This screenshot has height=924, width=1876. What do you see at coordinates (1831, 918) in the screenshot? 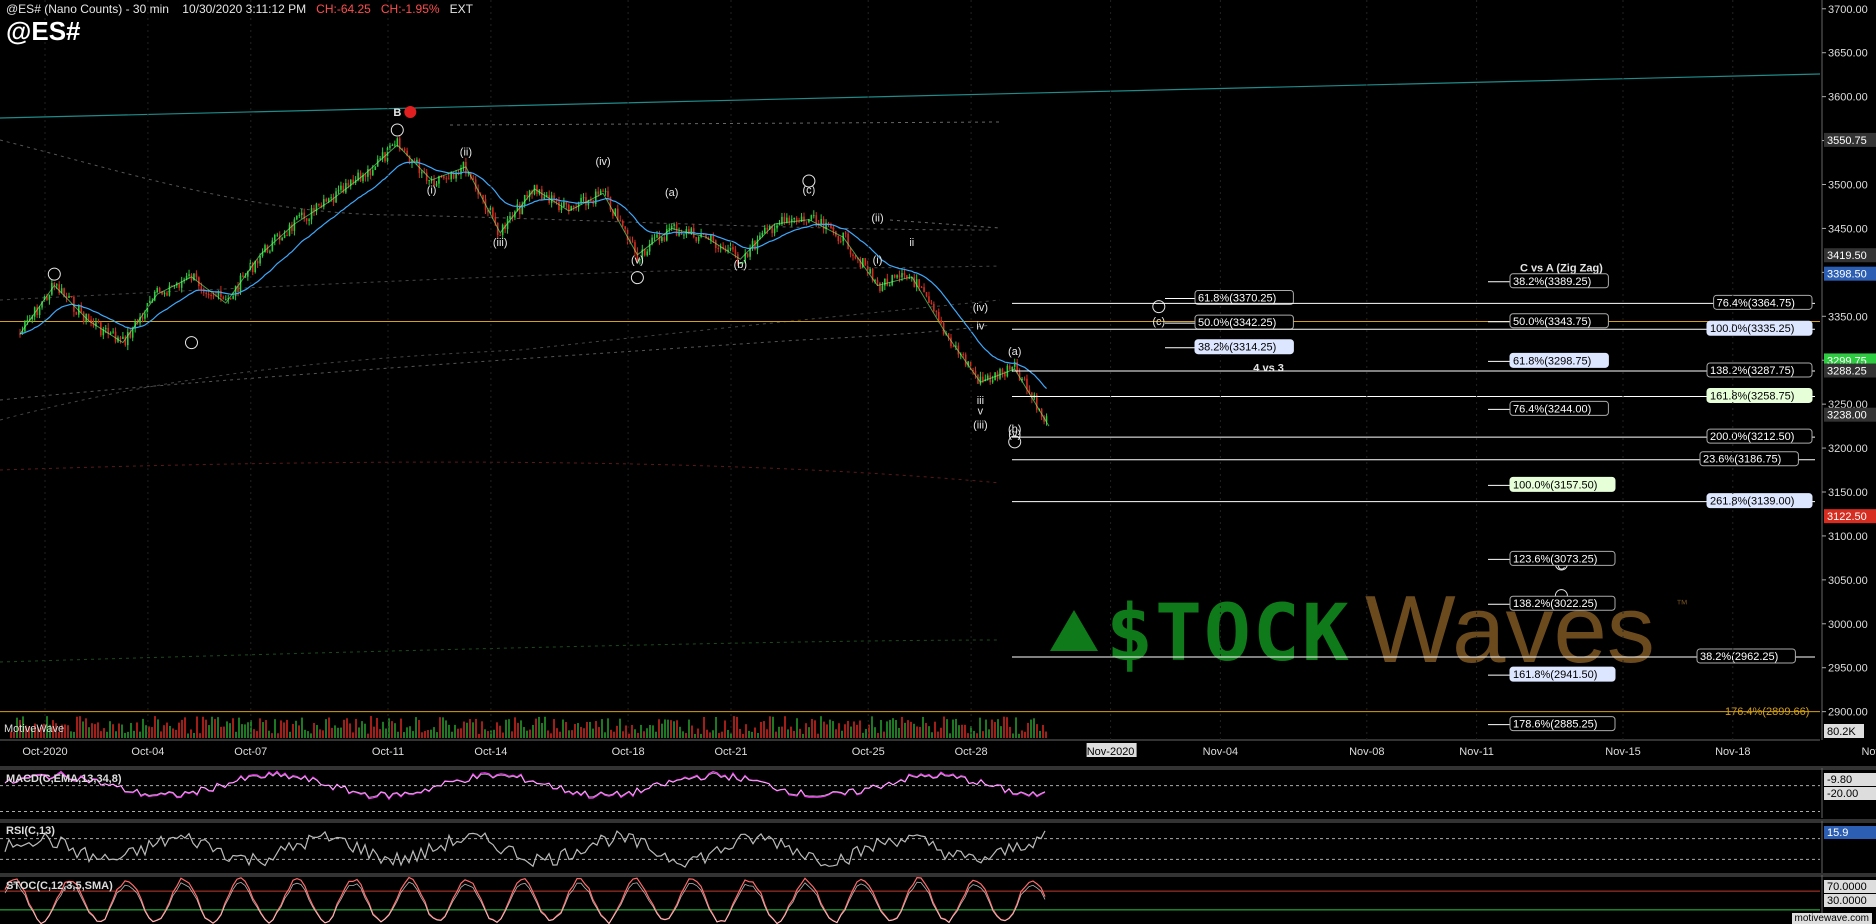
I see `footer-link: motivewave.com` at bounding box center [1831, 918].